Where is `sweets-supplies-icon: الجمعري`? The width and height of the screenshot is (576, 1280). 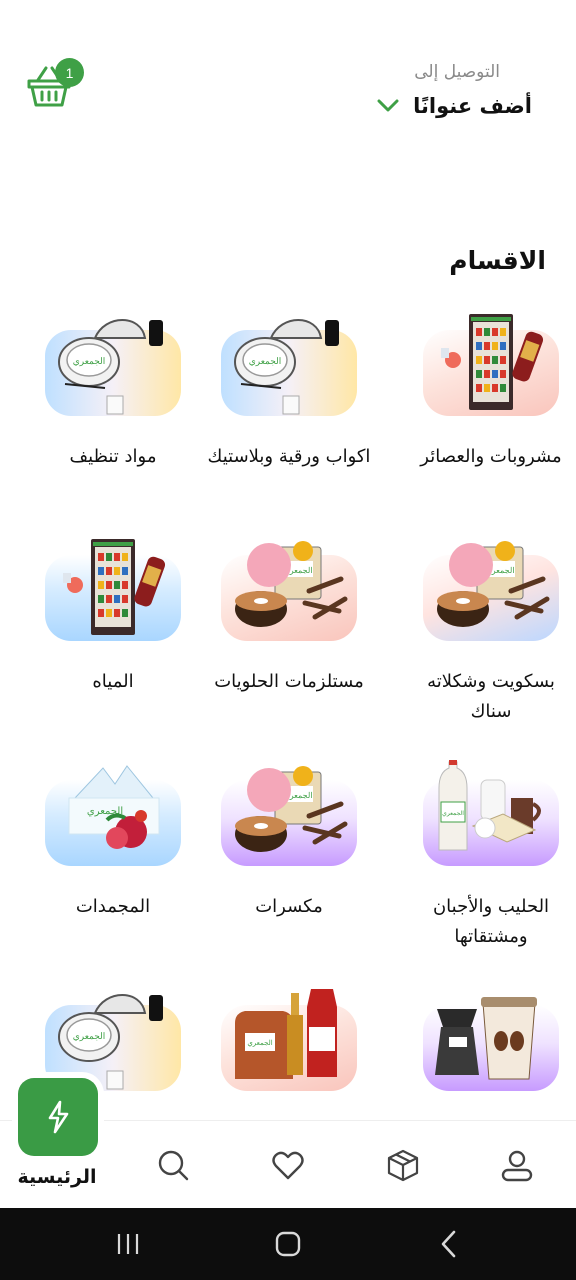
sweets-supplies-icon: الجمعري is located at coordinates (291, 584).